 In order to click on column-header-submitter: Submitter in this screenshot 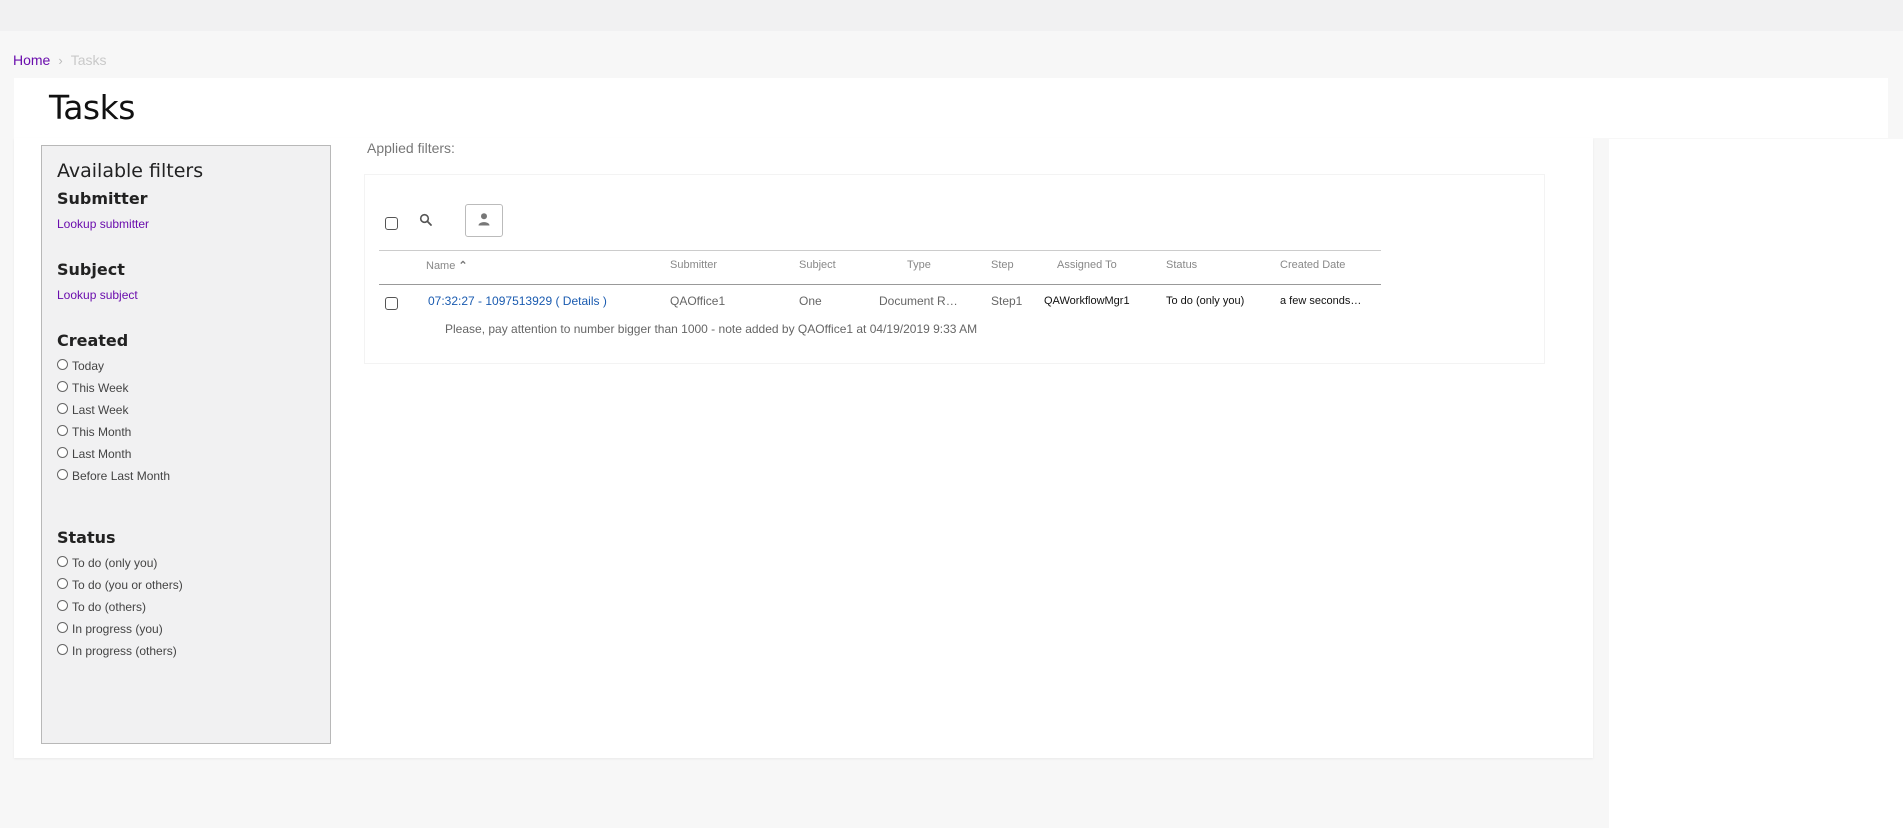, I will do `click(693, 265)`.